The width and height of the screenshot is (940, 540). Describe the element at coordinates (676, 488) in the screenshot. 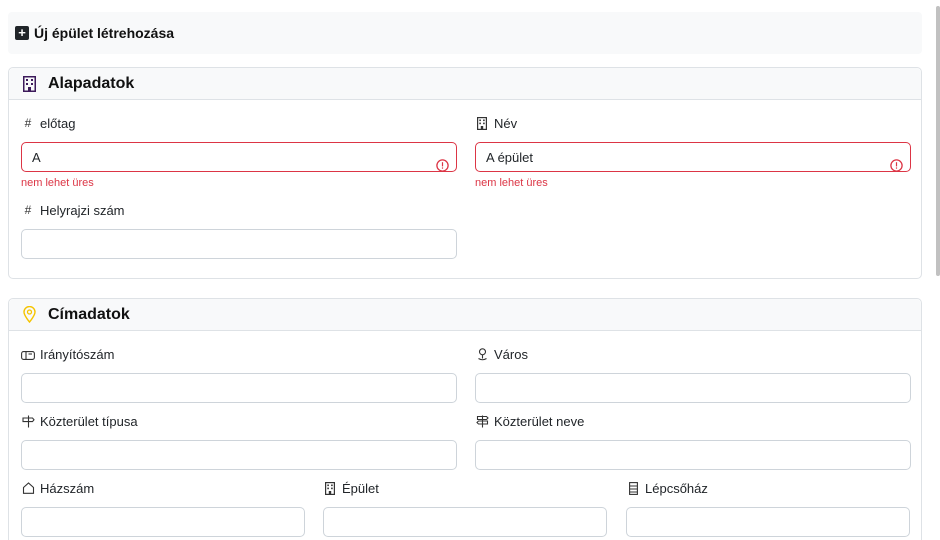

I see `staircase-label: Lépcsőház` at that location.